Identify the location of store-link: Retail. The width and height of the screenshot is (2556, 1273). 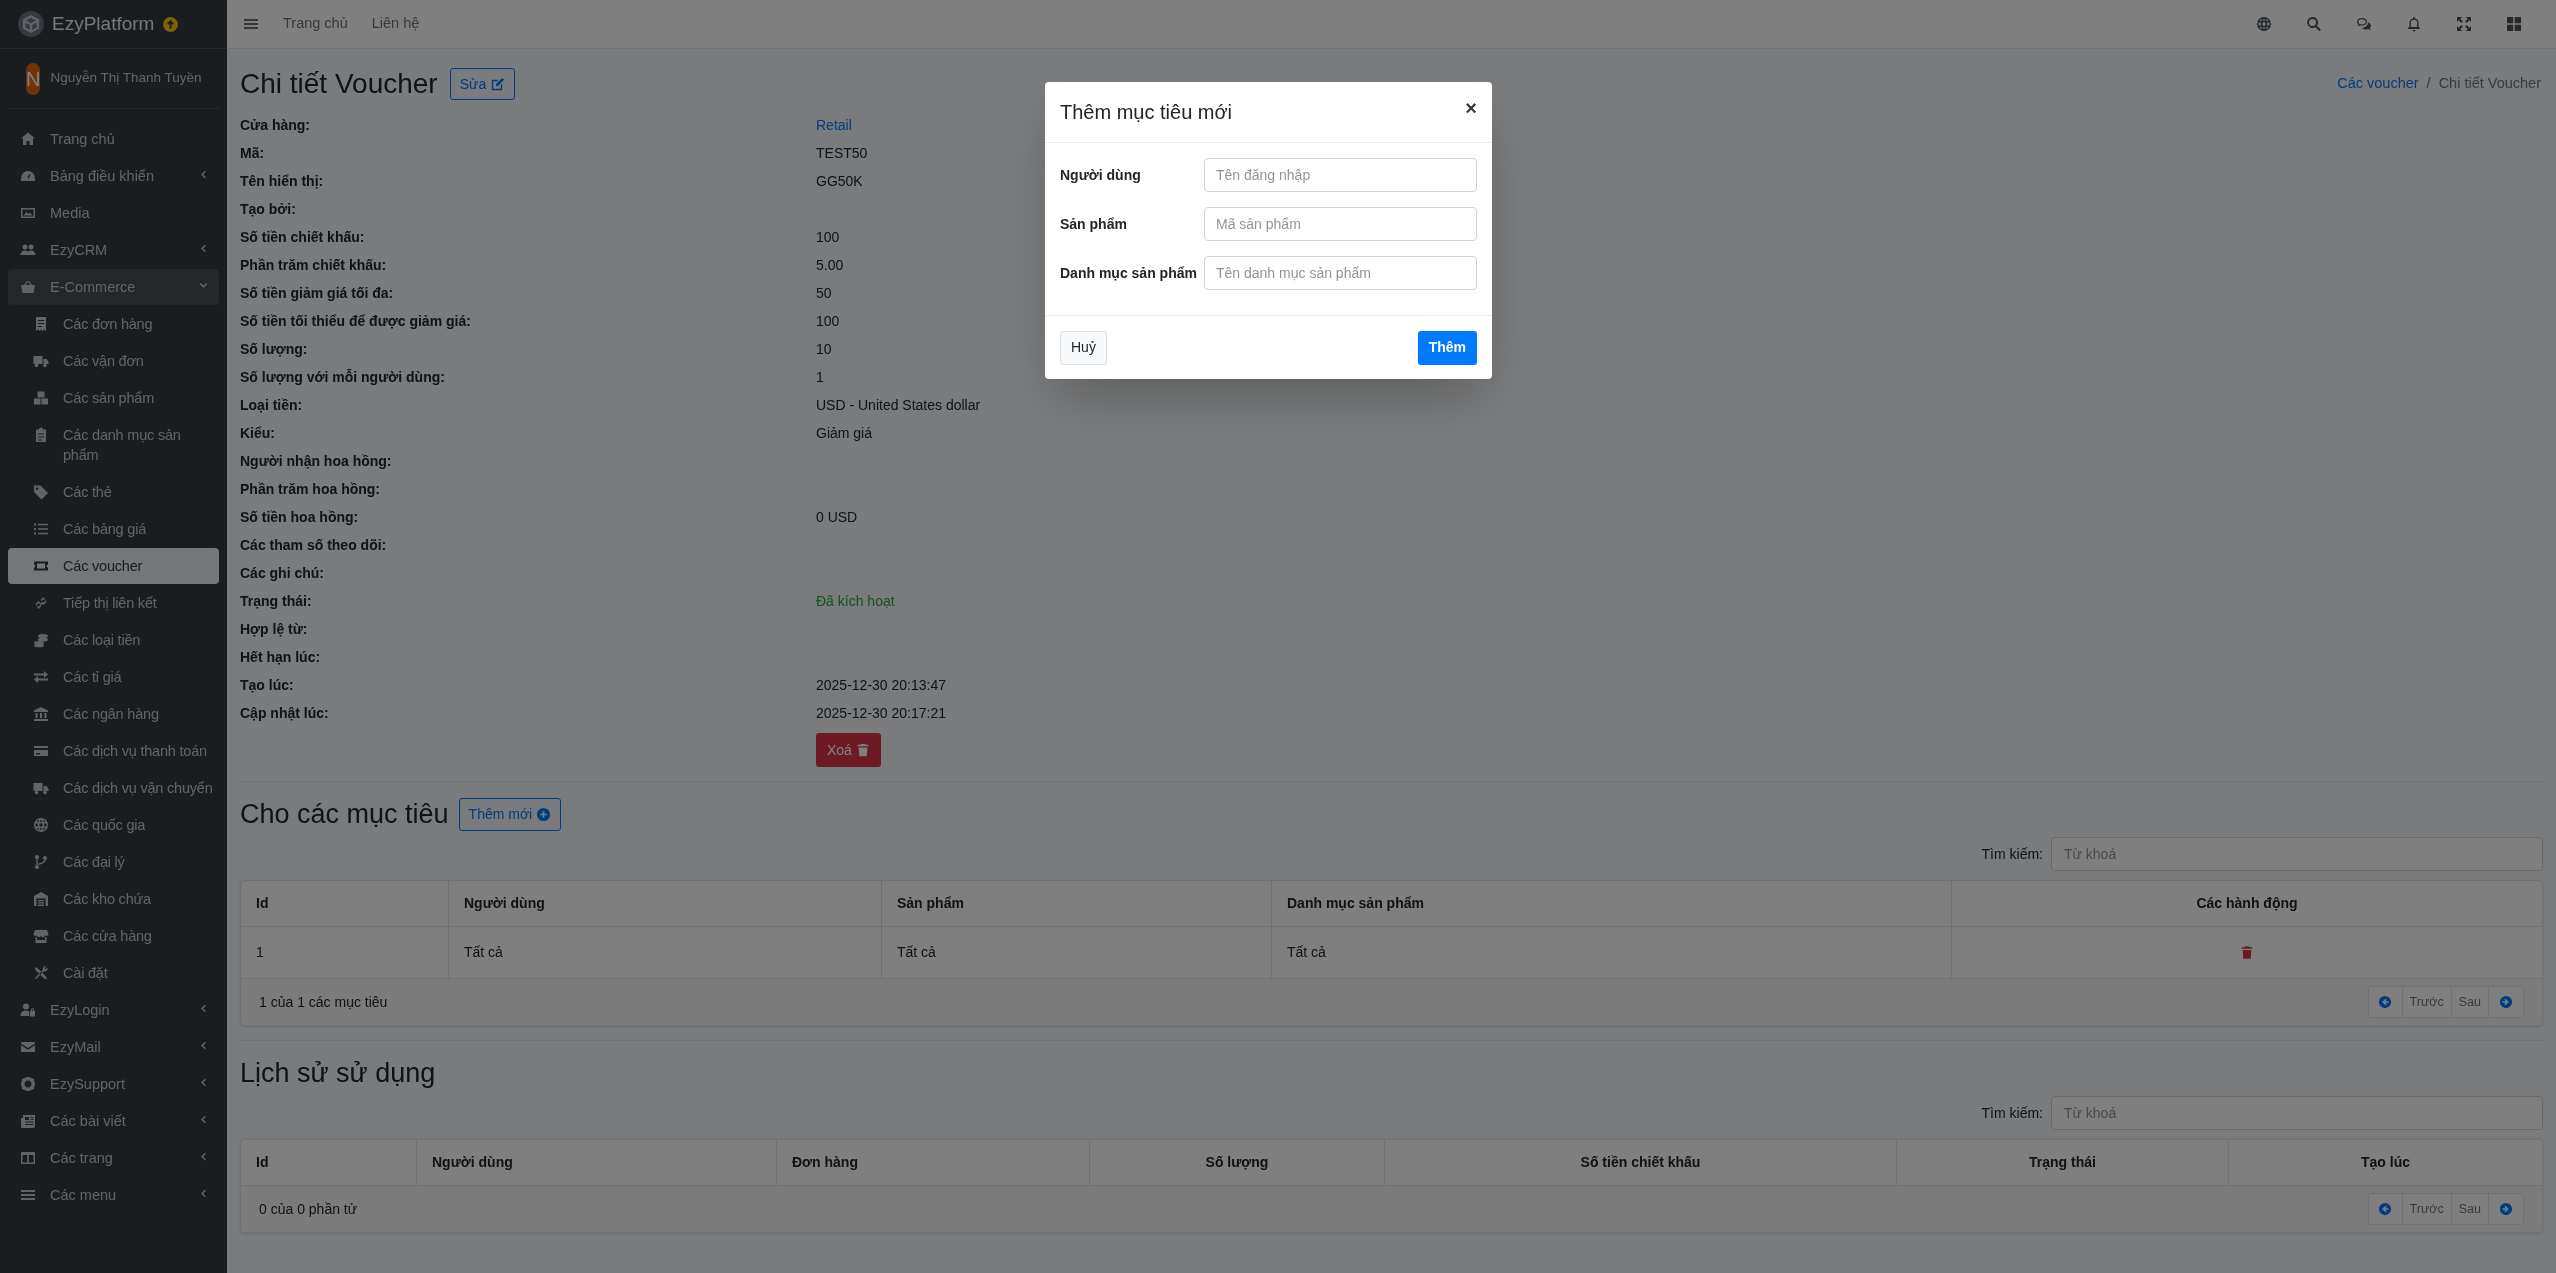
(834, 125).